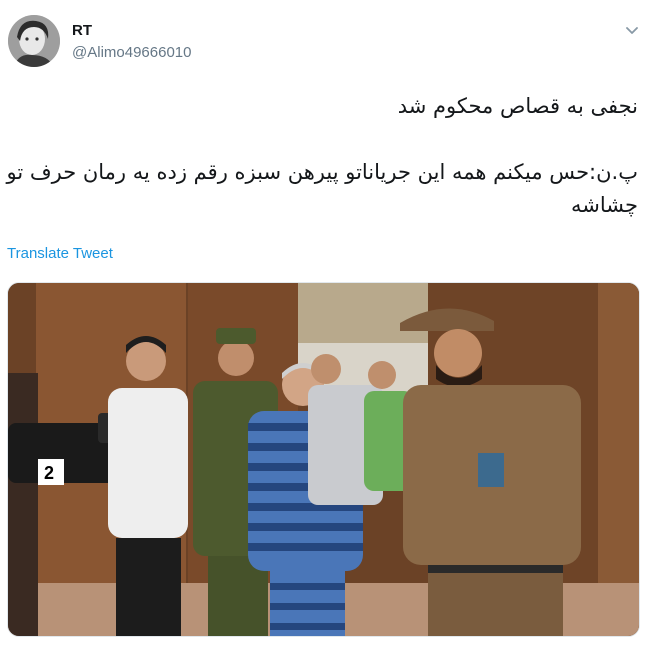 The width and height of the screenshot is (646, 646). Describe the element at coordinates (82, 30) in the screenshot. I see `display-name: RT` at that location.